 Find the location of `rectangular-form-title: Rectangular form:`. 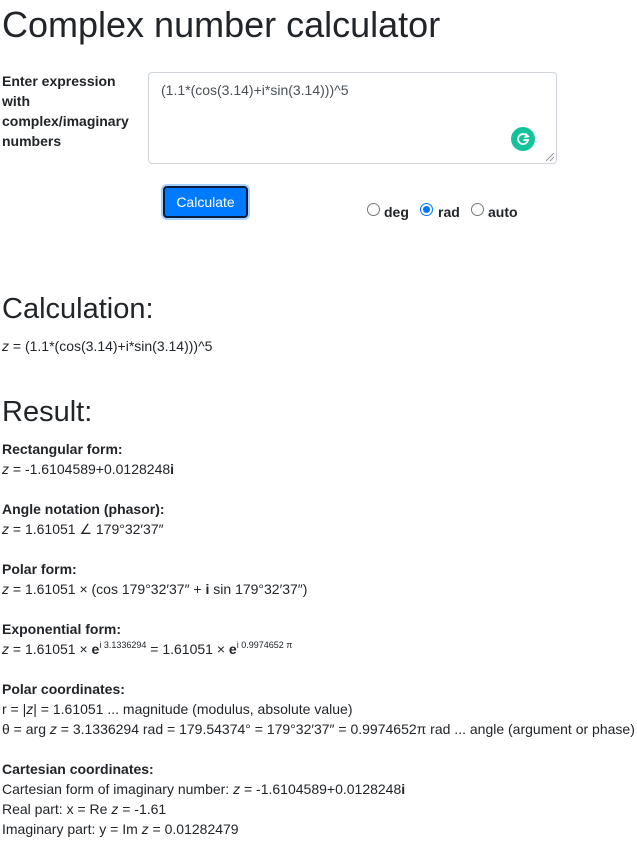

rectangular-form-title: Rectangular form: is located at coordinates (62, 449).